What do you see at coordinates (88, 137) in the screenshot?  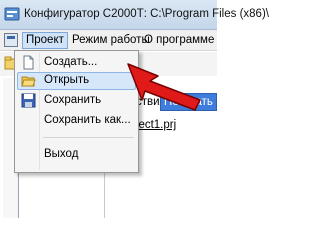 I see `menu-separator` at bounding box center [88, 137].